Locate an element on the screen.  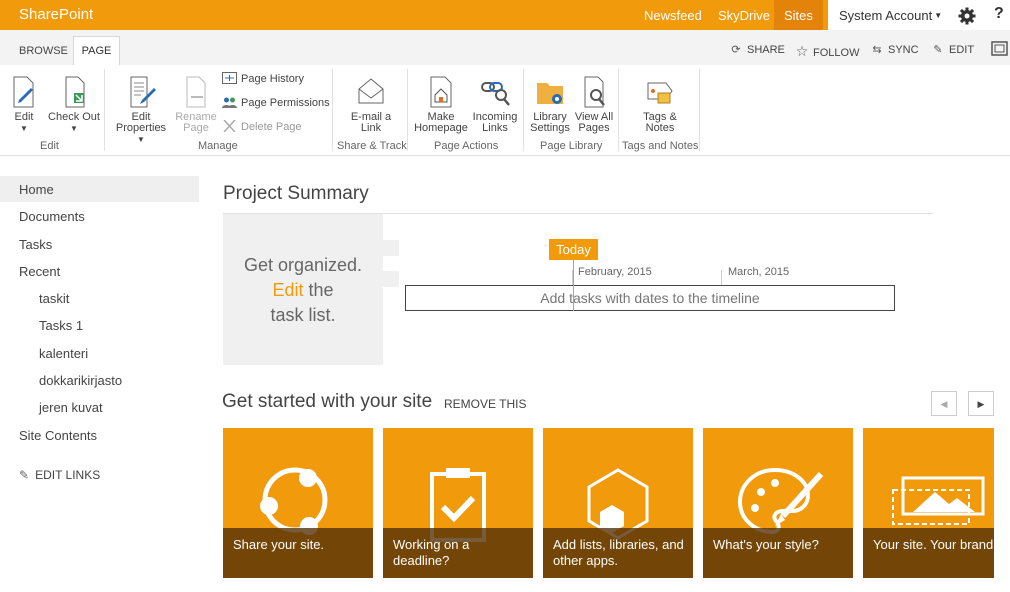
get-started-title: Get started with your site is located at coordinates (327, 401).